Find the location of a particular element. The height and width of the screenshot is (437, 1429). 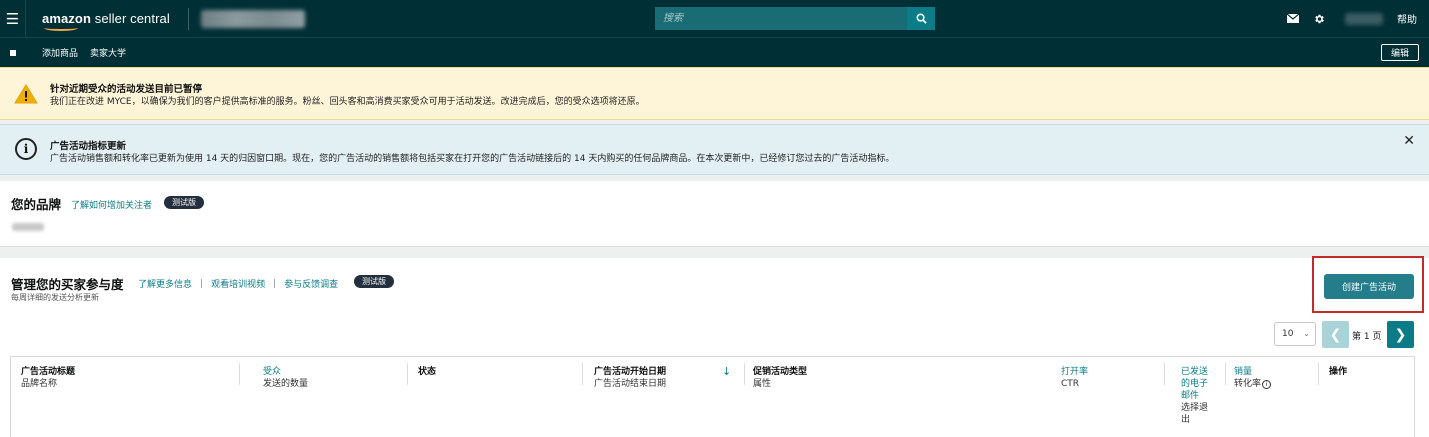

seller-central-logo: amazon seller central is located at coordinates (98, 21).